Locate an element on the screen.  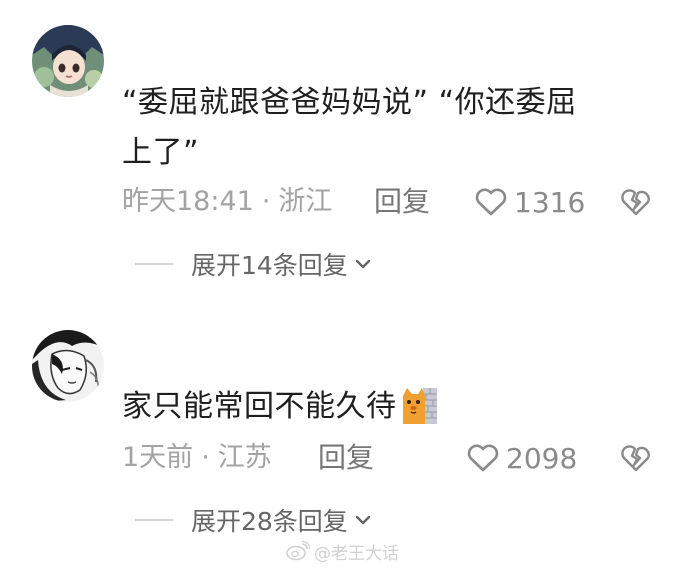
comment-text-line: 家只能常回不能久待 is located at coordinates (259, 406).